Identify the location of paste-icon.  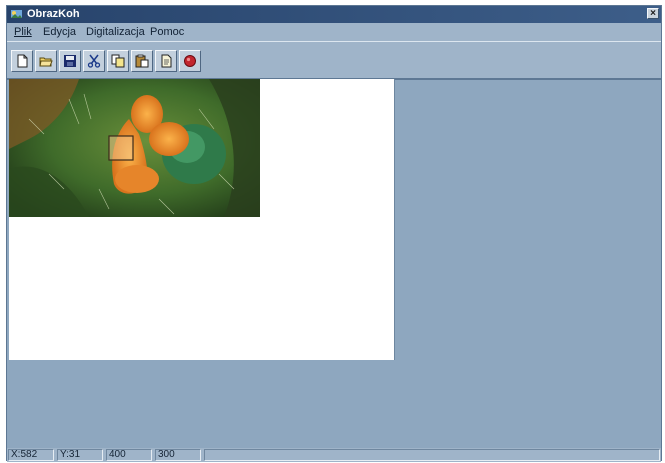
(142, 61).